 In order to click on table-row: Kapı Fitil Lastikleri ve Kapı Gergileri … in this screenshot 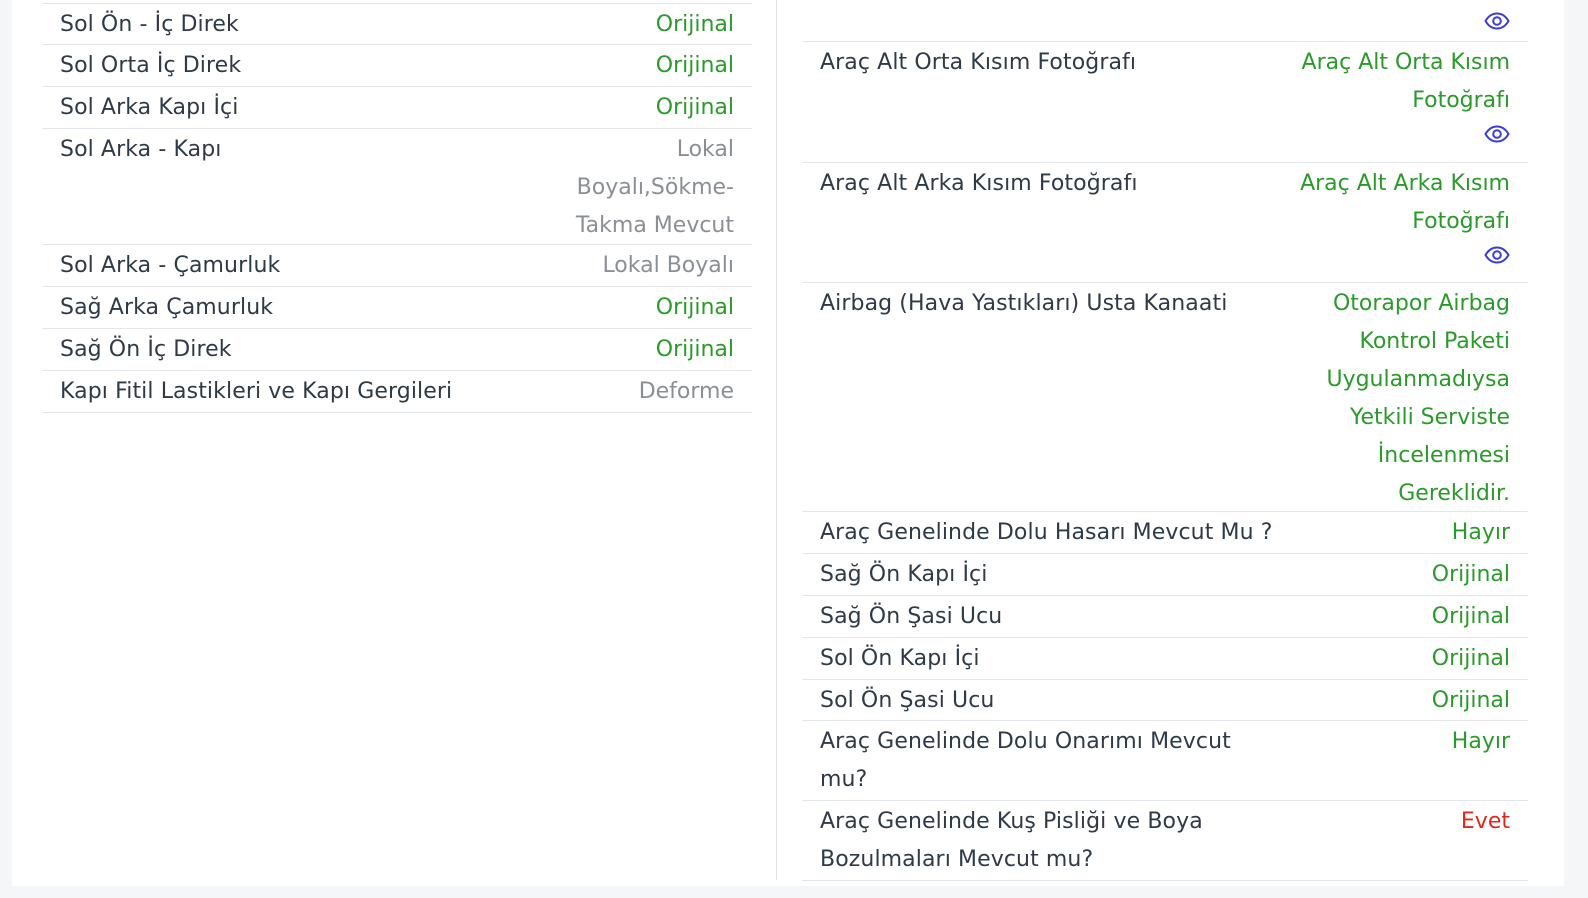, I will do `click(397, 392)`.